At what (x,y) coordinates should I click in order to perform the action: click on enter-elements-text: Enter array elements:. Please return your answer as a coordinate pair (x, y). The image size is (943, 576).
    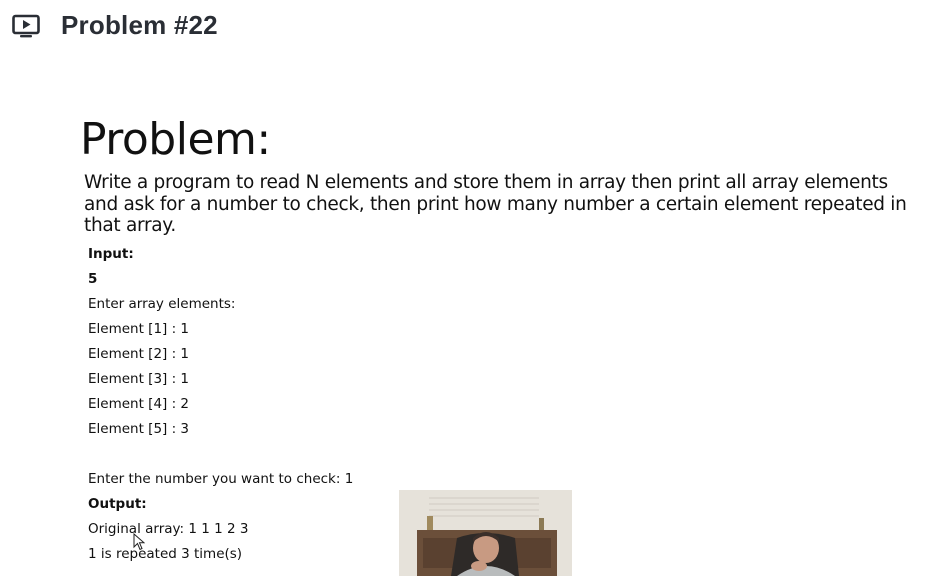
    Looking at the image, I should click on (162, 304).